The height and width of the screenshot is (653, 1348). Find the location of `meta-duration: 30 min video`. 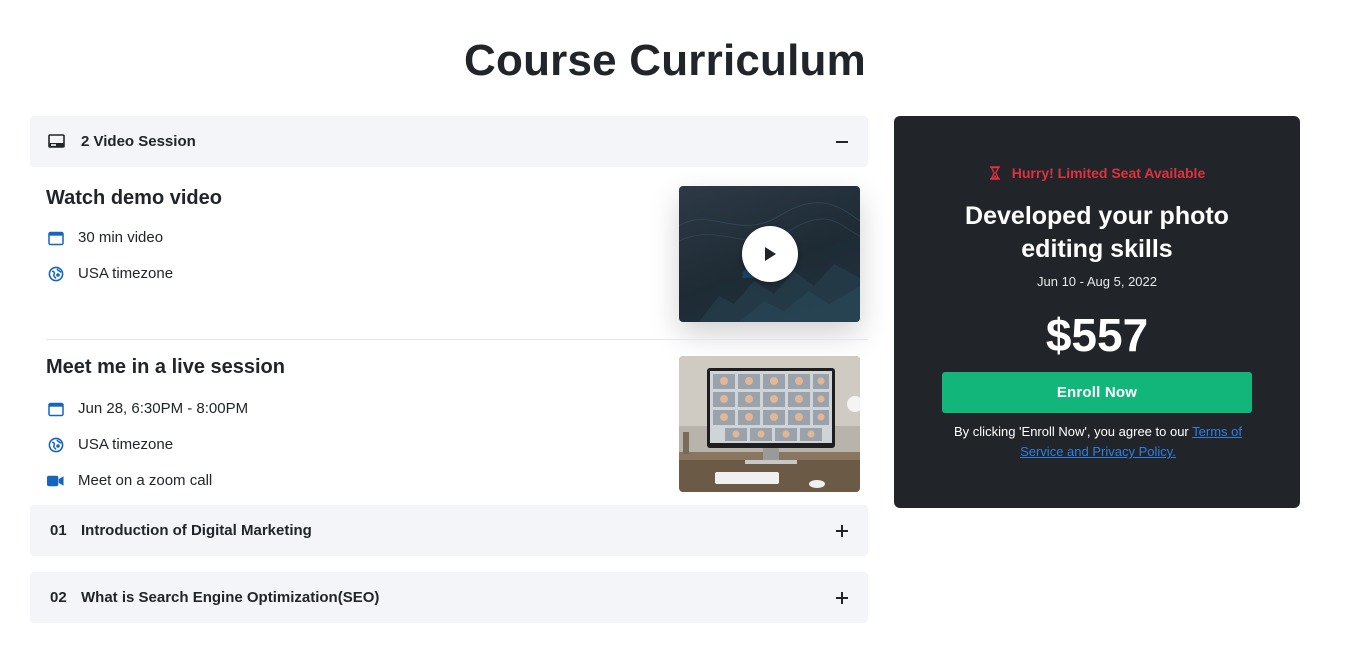

meta-duration: 30 min video is located at coordinates (105, 237).